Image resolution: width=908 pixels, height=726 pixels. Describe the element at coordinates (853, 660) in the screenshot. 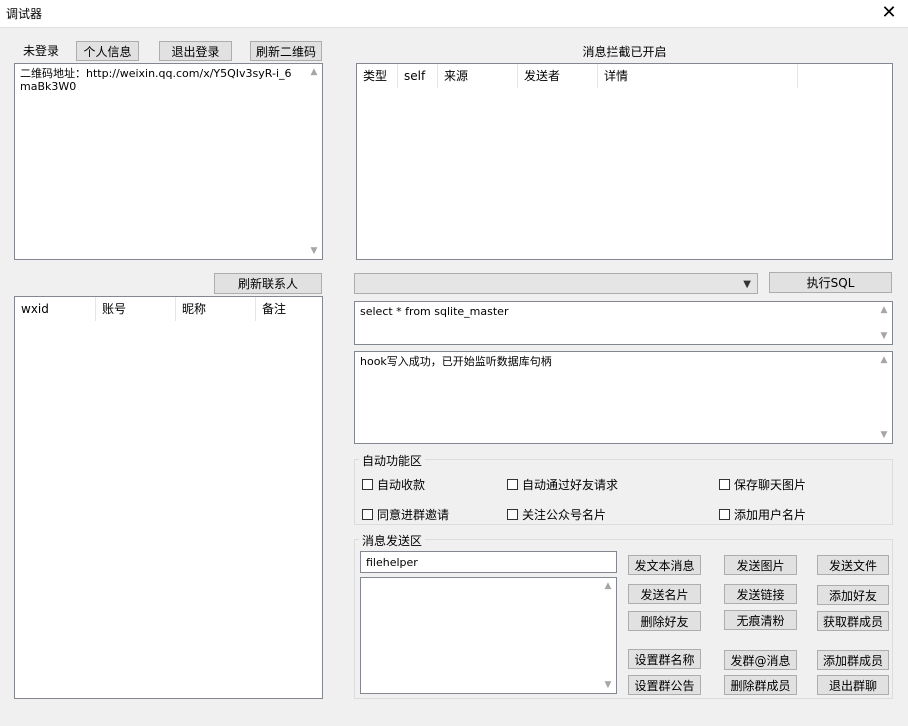

I see `add-group-member-button: 添加群成员` at that location.